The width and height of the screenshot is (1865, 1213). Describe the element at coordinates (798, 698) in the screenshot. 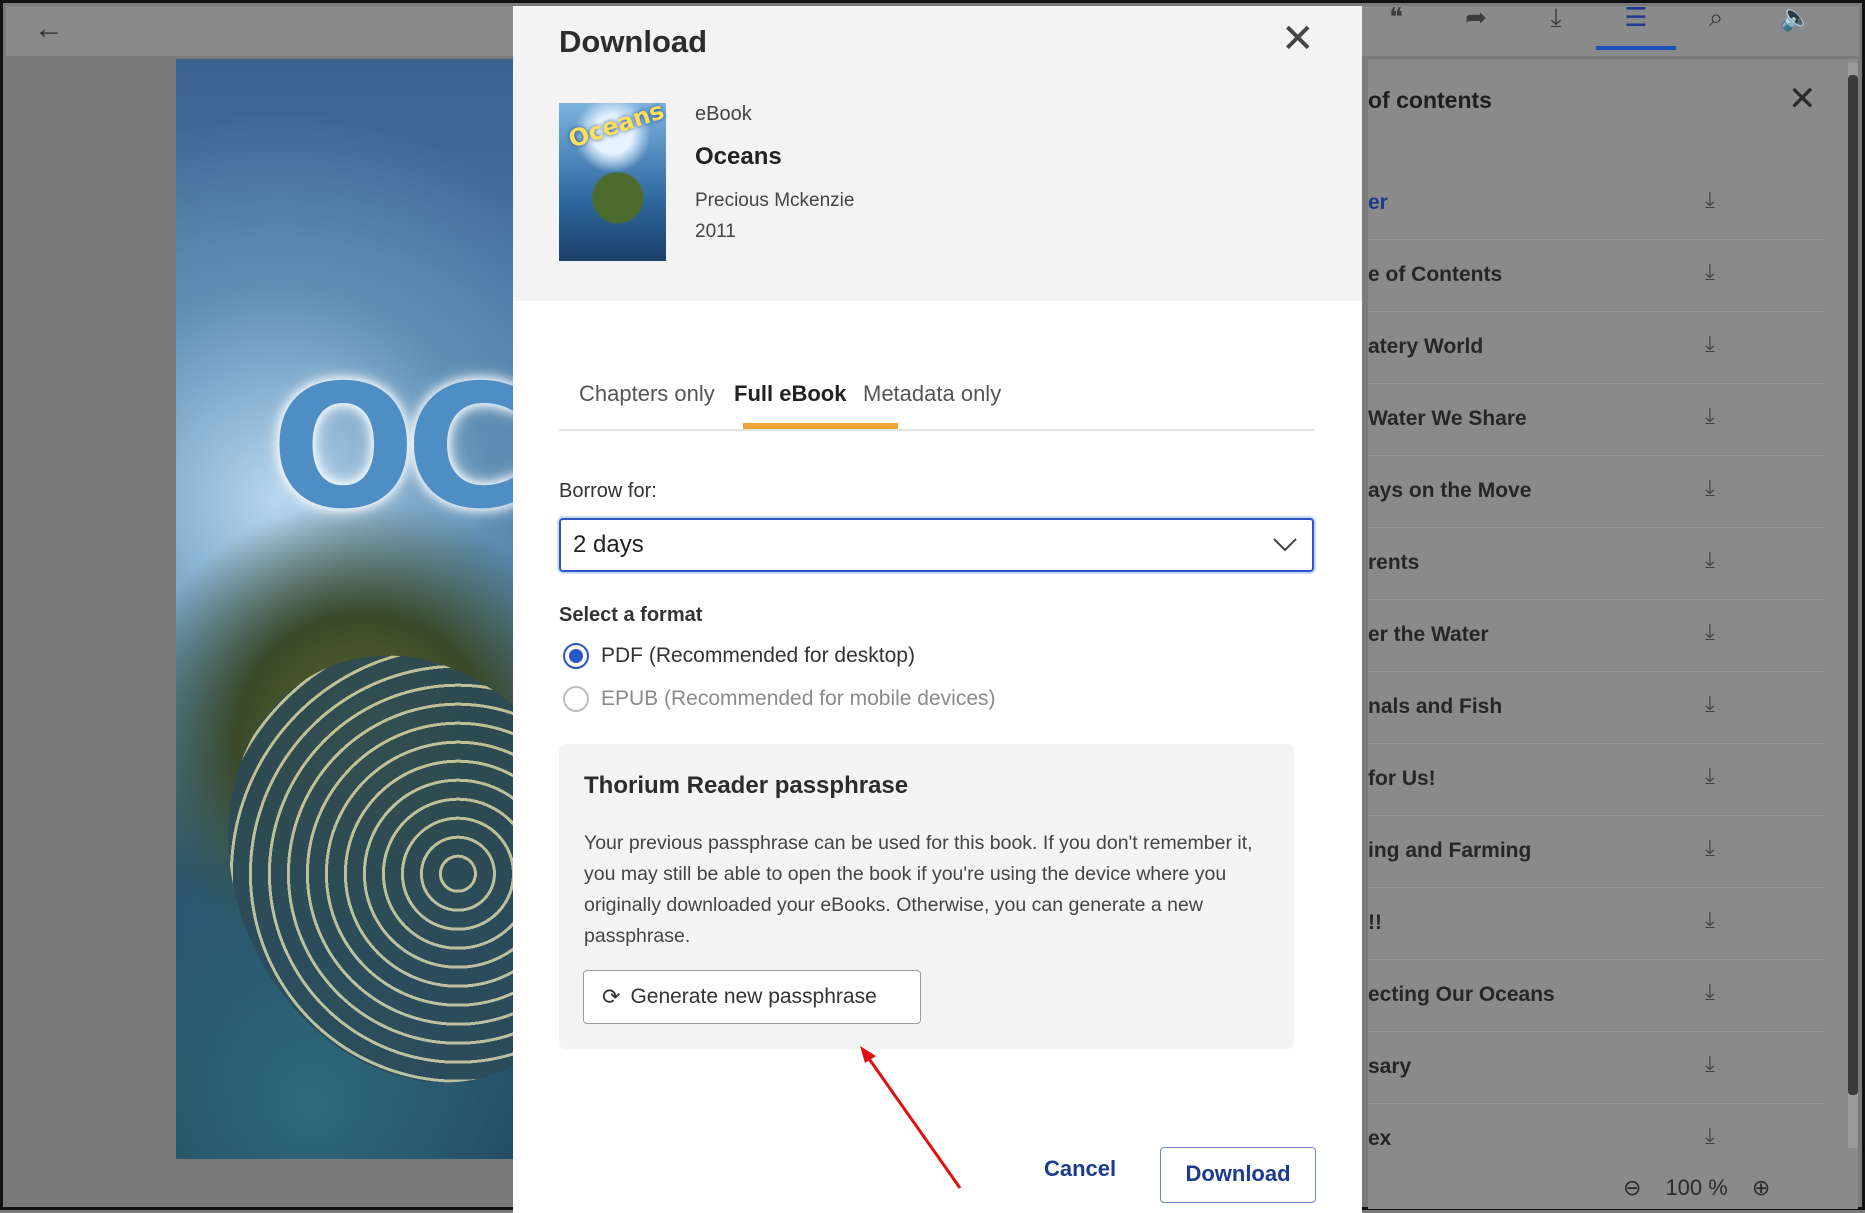

I see `radio-epub-label: EPUB (Recommended for mobile devices)` at that location.